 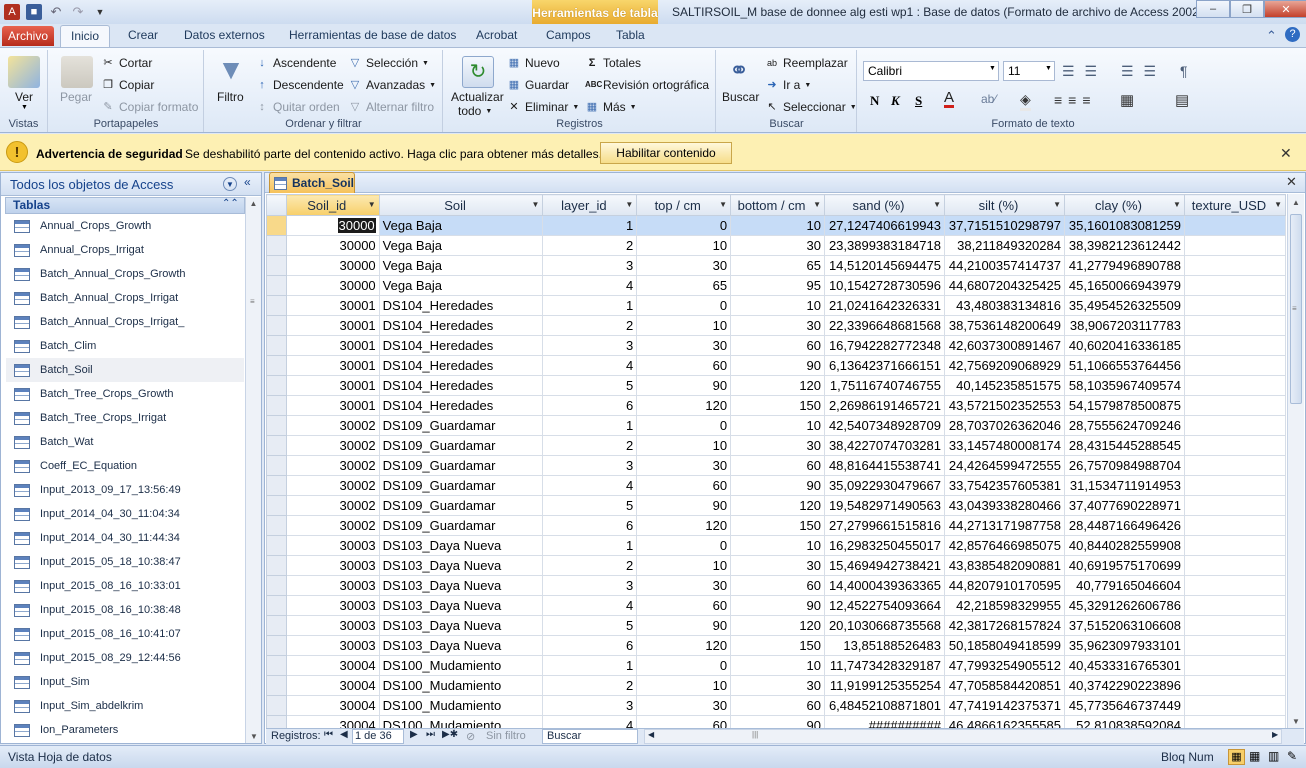 I want to click on table-cell: 28,7037026362046, so click(x=1004, y=425).